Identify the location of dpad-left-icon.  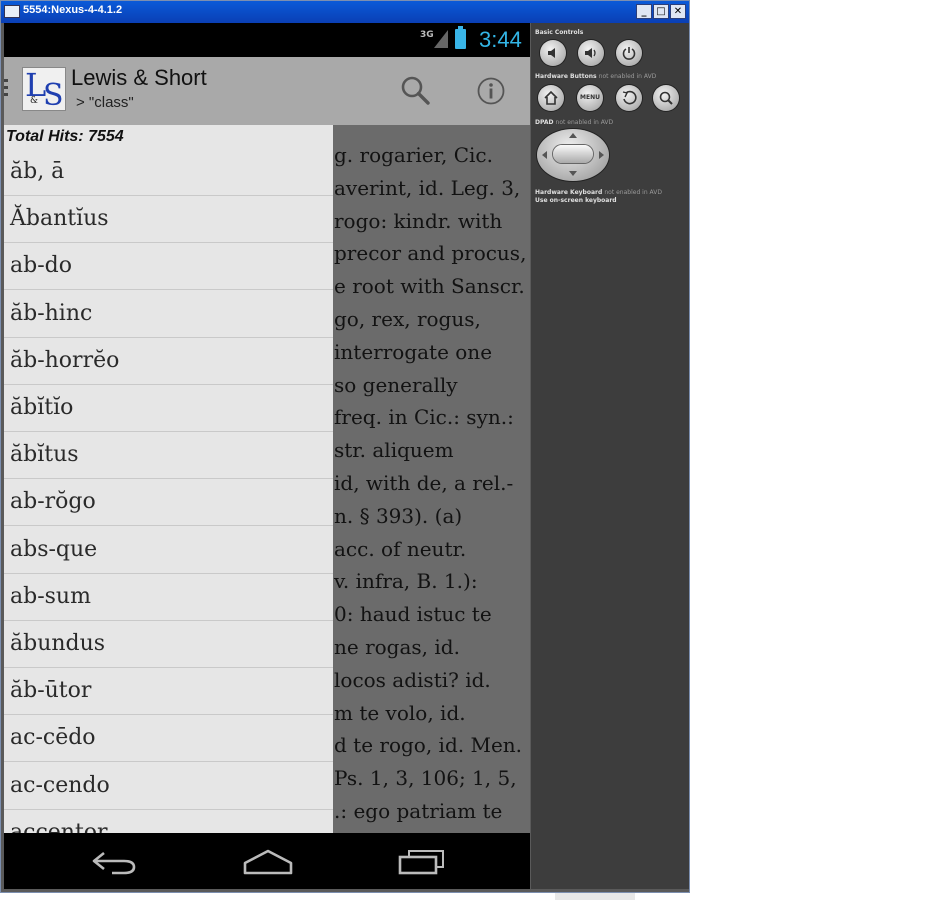
(544, 155).